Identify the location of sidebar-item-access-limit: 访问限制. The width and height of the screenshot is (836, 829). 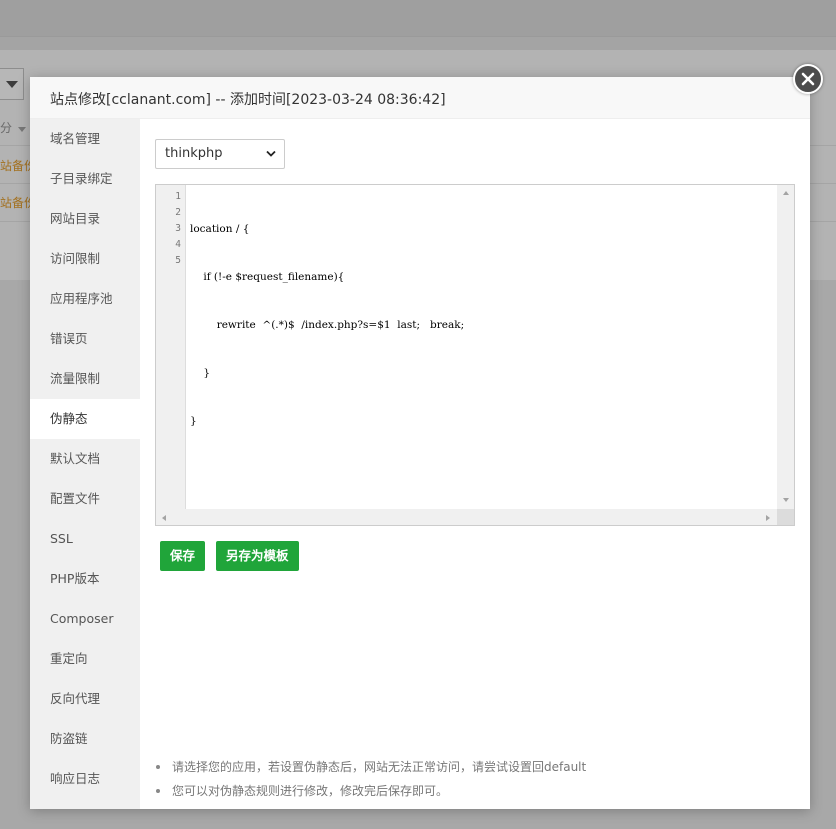
(85, 259).